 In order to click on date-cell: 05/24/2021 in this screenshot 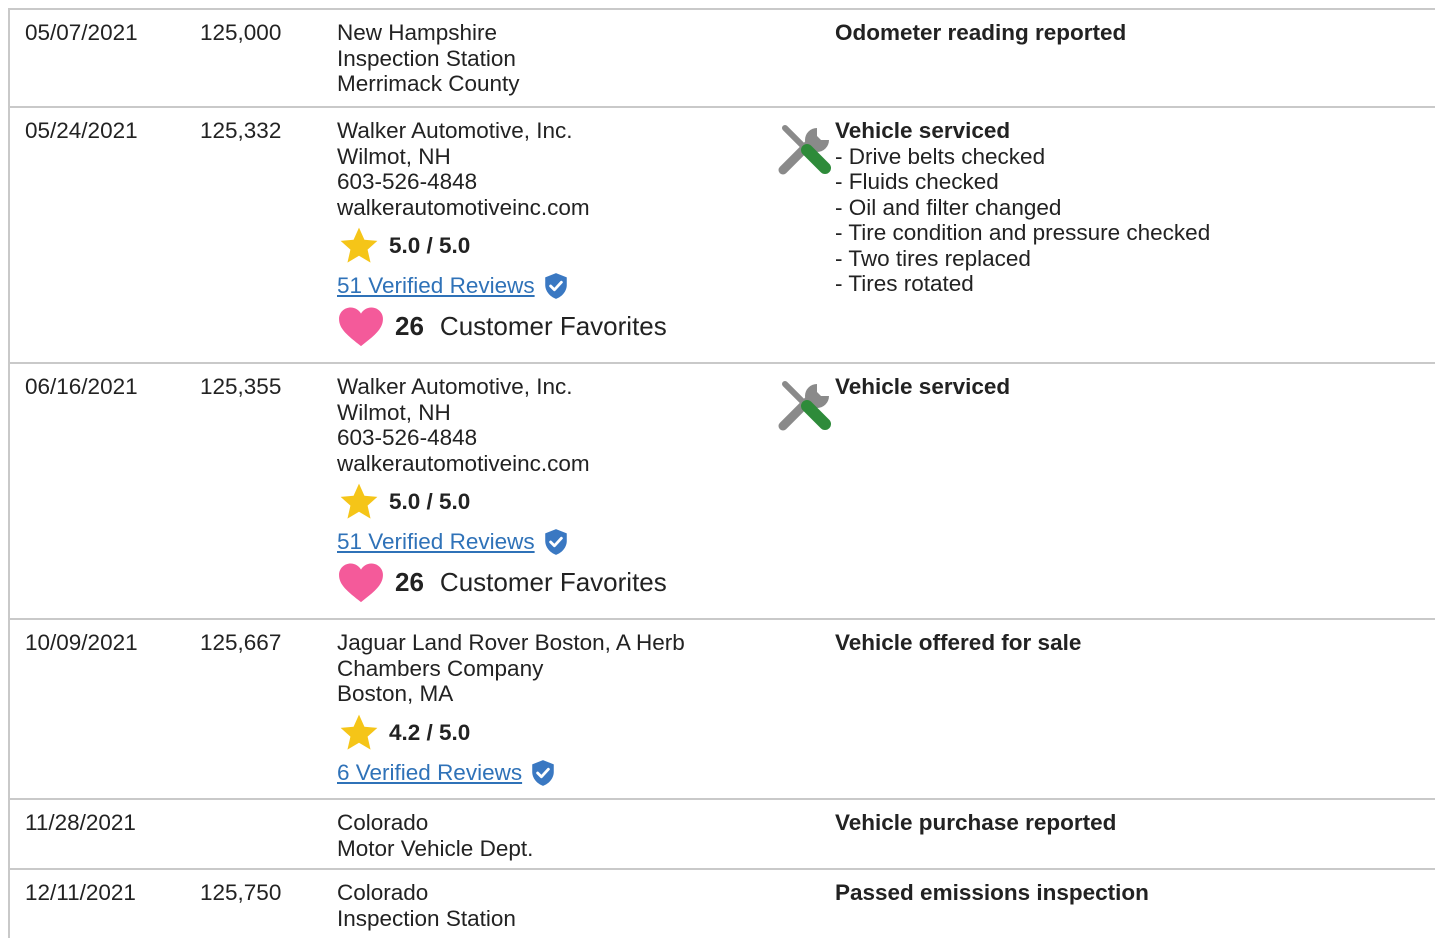, I will do `click(81, 130)`.